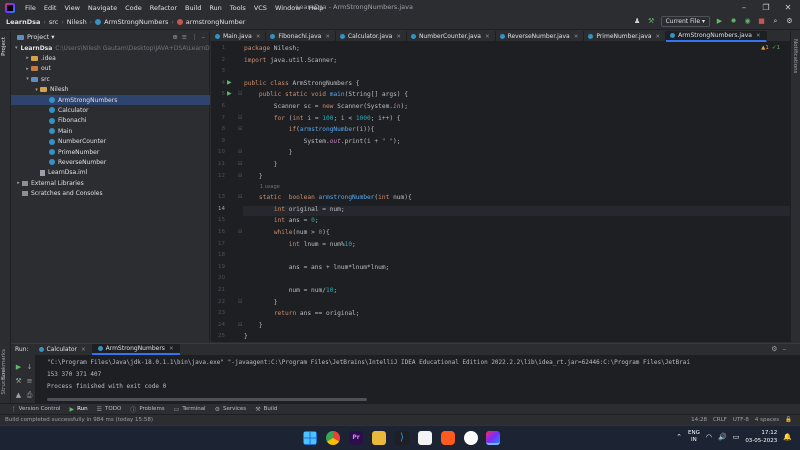  What do you see at coordinates (761, 437) in the screenshot?
I see `clock: 17:12 03-05-2023` at bounding box center [761, 437].